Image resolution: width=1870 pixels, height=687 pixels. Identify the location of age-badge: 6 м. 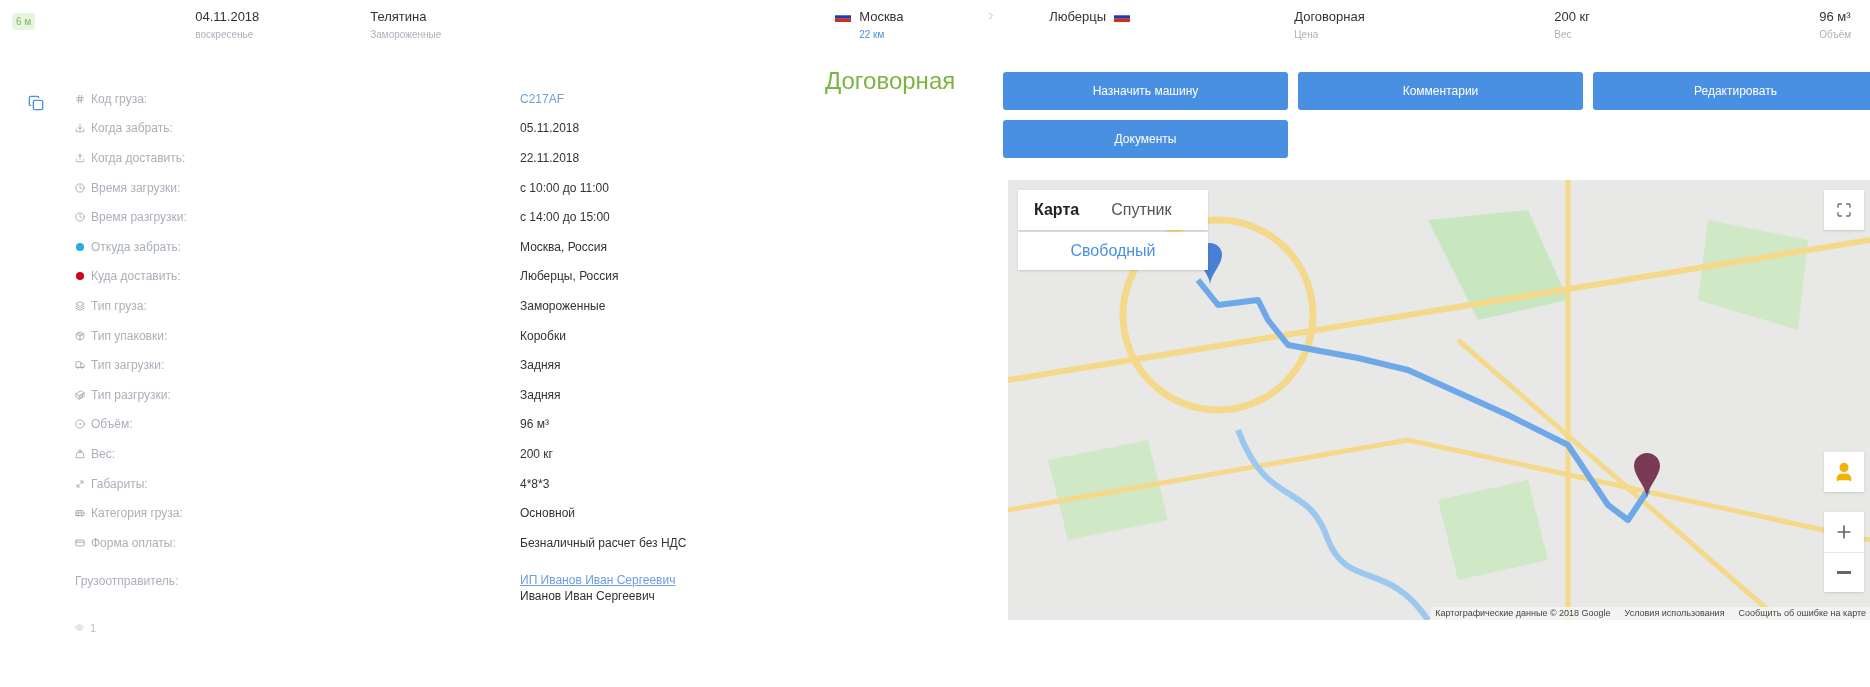
(24, 21).